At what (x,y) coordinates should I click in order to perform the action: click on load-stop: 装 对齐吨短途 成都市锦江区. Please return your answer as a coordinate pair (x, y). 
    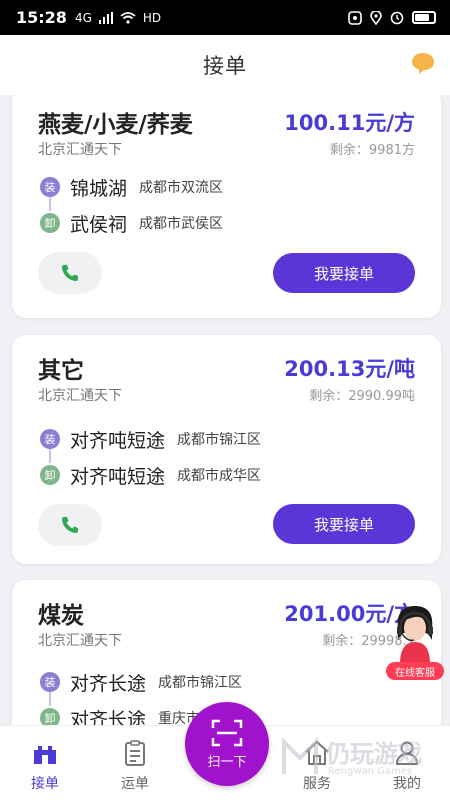
    Looking at the image, I should click on (150, 439).